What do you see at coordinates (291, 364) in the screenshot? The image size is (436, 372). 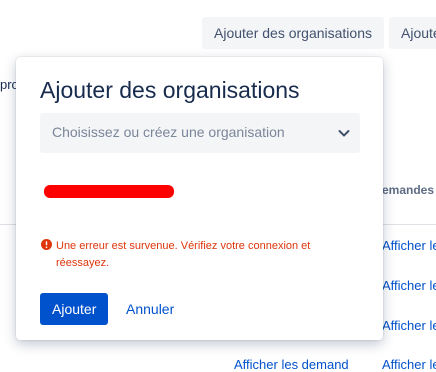 I see `view-requests-link-bottom: Afficher les demand` at bounding box center [291, 364].